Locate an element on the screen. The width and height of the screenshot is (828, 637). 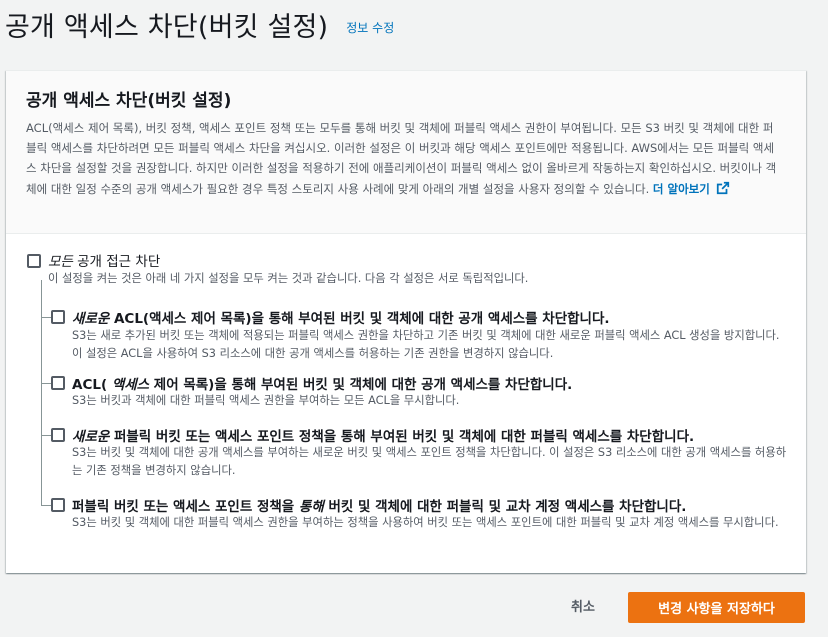
tree-connector is located at coordinates (41, 393).